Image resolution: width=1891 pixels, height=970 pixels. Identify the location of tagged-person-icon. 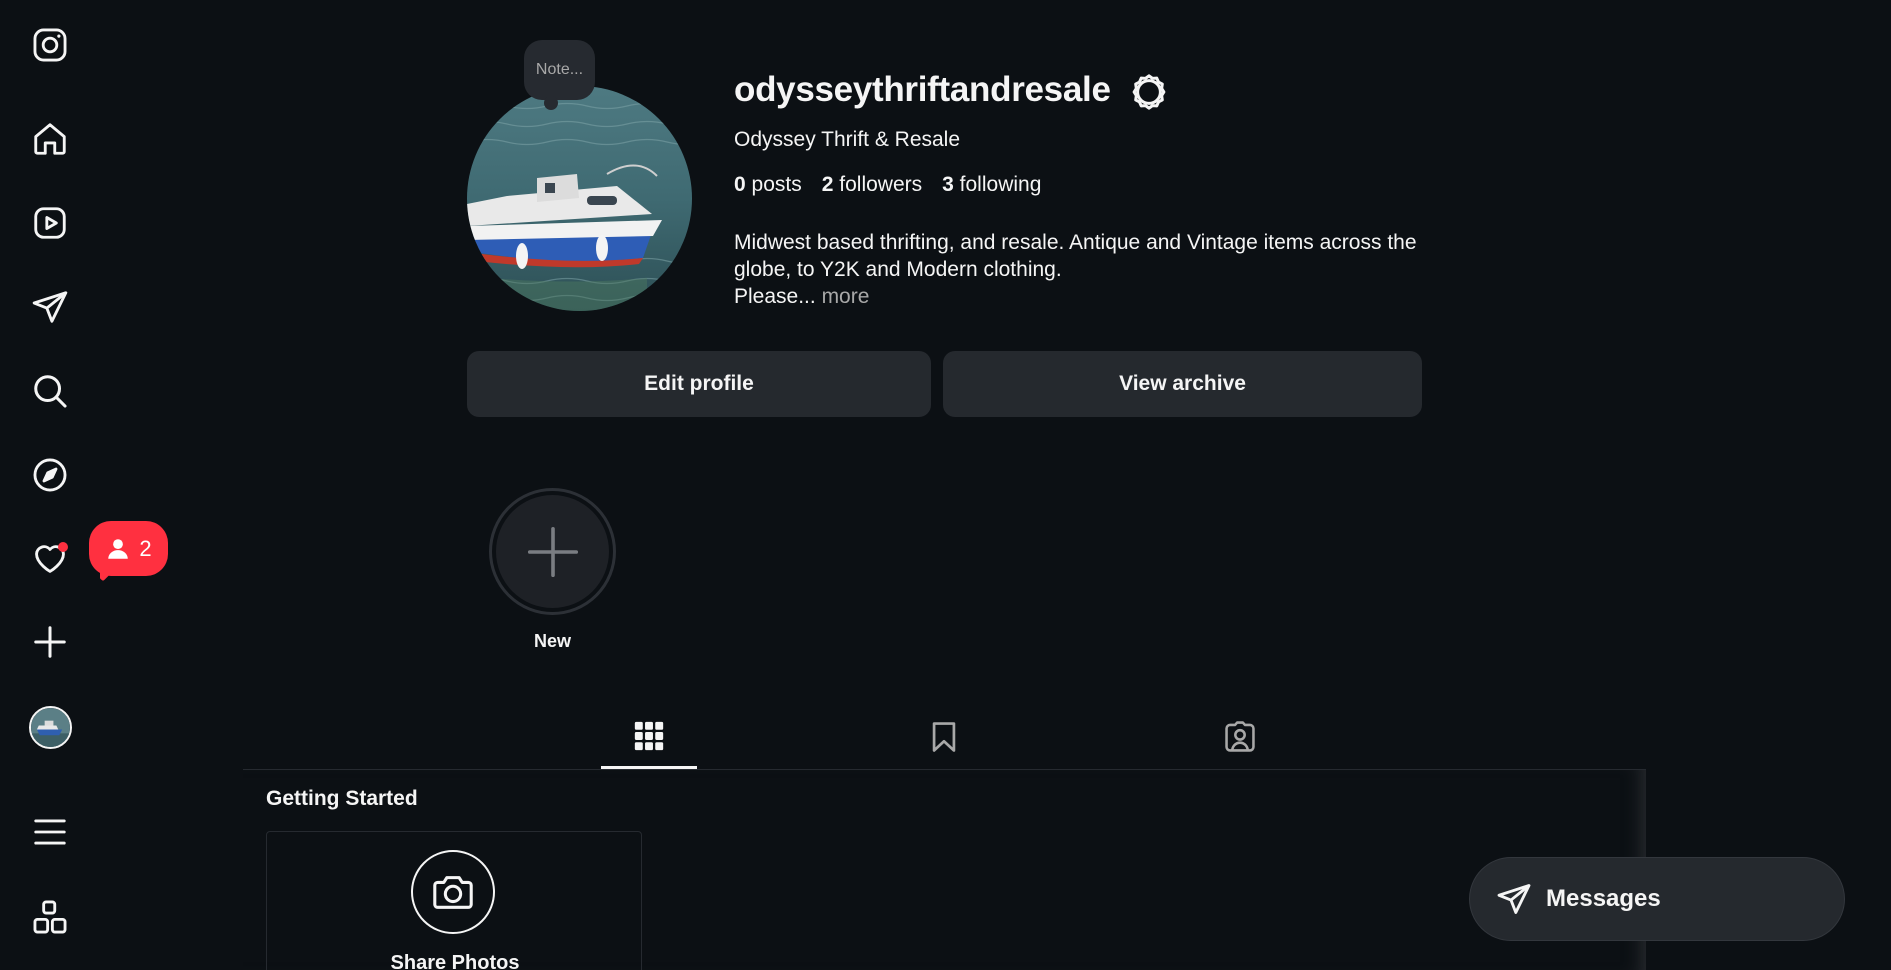
(1240, 736).